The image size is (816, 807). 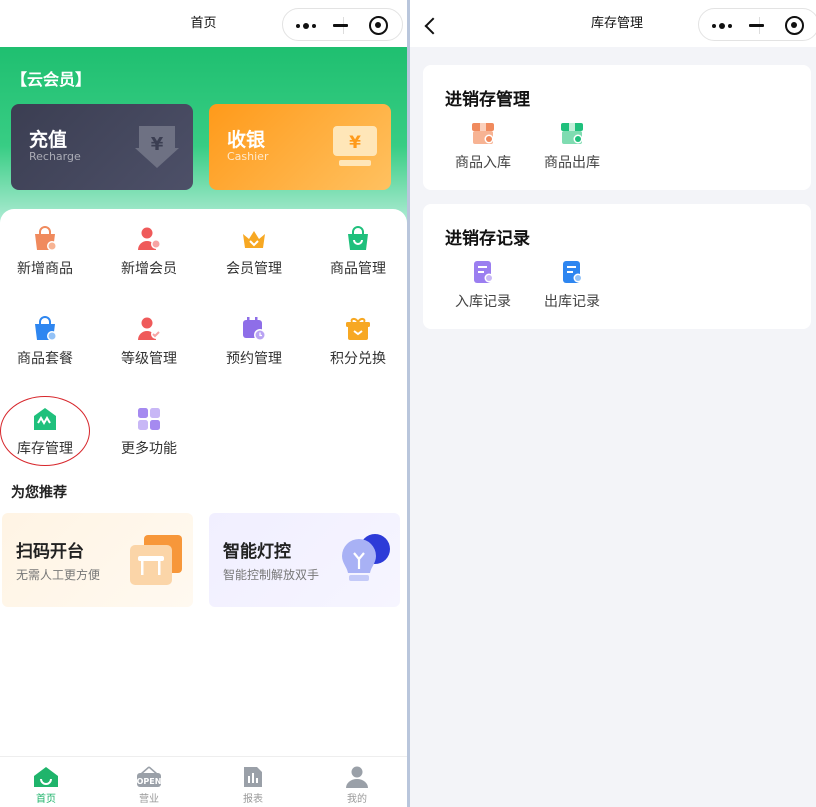 I want to click on smart-light-control-card: 智能灯控 智能控制解放双手, so click(x=304, y=560).